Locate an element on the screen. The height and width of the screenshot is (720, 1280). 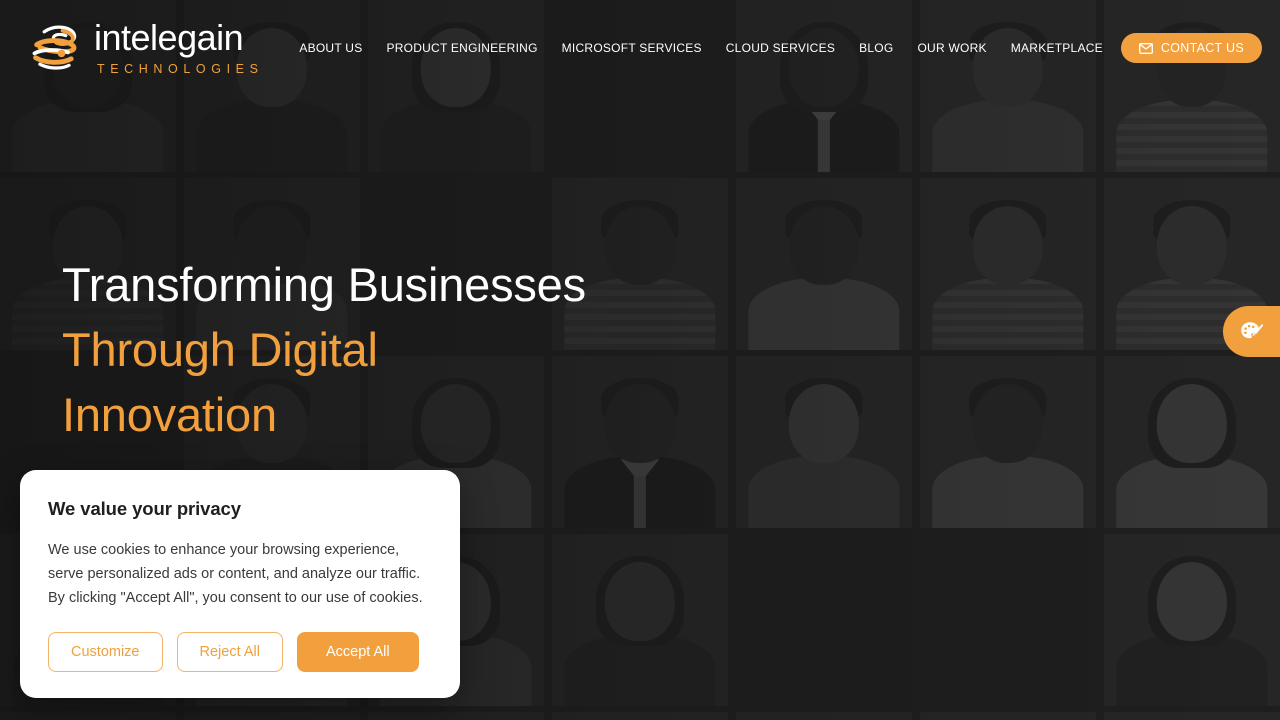
nav-item-product-engineering: PRODUCT ENGINEERING is located at coordinates (461, 48).